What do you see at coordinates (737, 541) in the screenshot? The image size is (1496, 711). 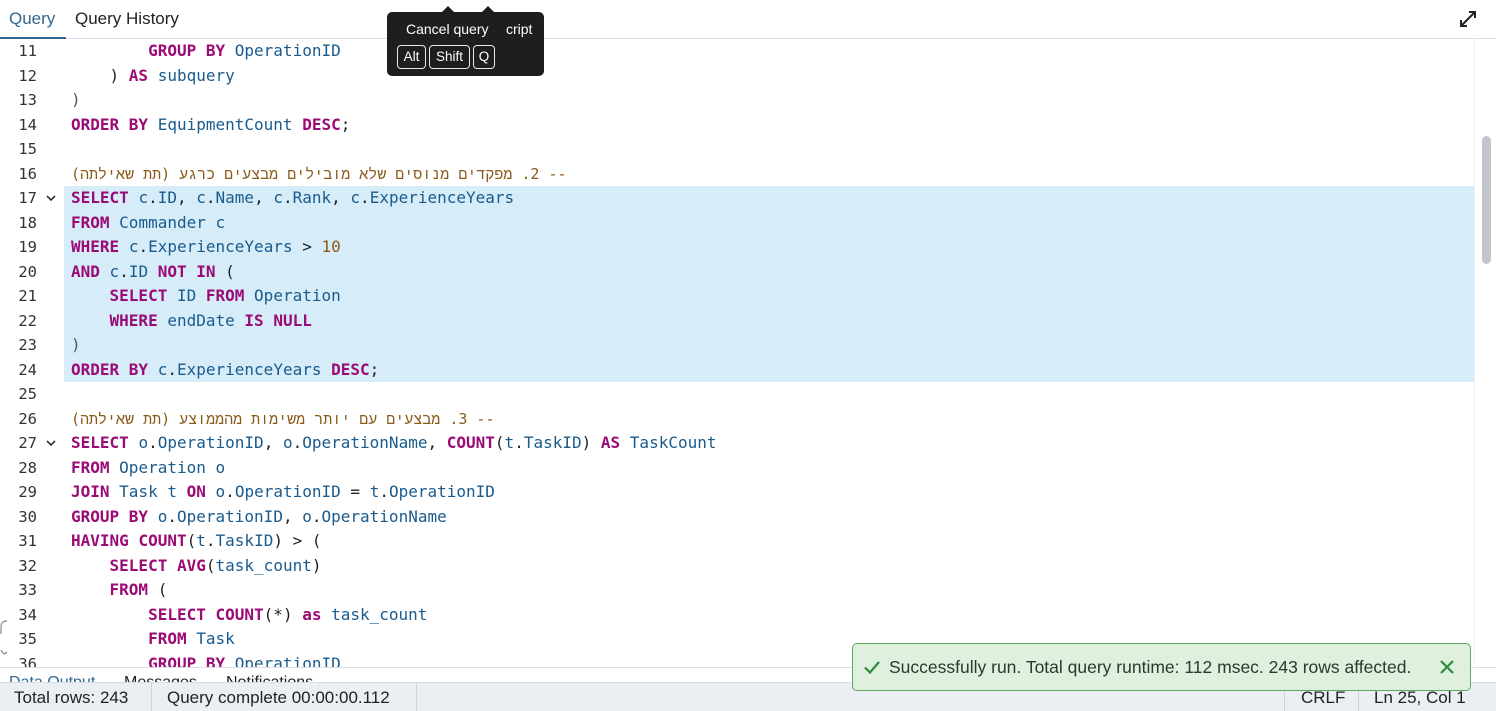 I see `code-line: 31 HAVING COUNT(t.TaskID) > (` at bounding box center [737, 541].